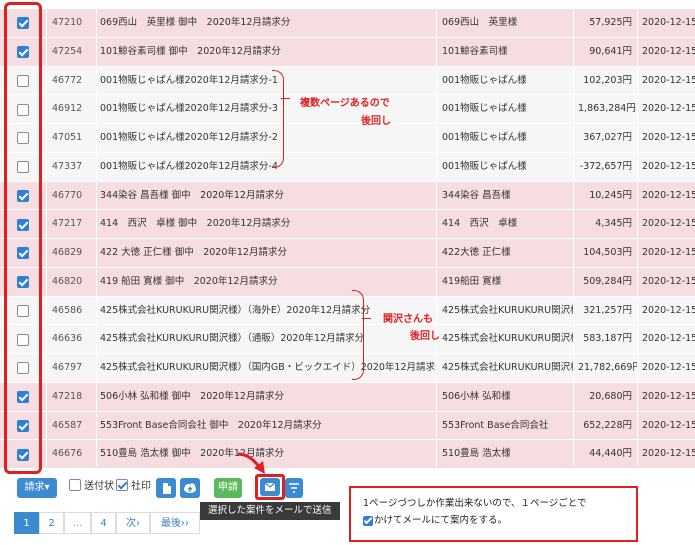  I want to click on page-link-2: 2, so click(51, 523).